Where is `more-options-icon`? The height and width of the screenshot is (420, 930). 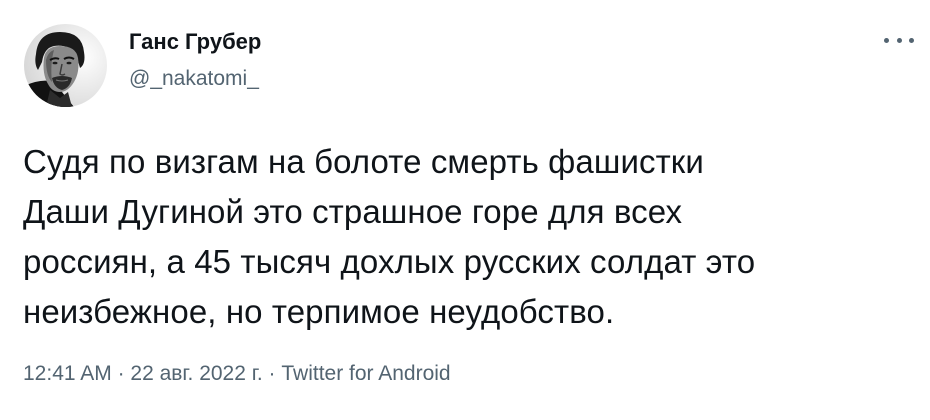
more-options-icon is located at coordinates (899, 40).